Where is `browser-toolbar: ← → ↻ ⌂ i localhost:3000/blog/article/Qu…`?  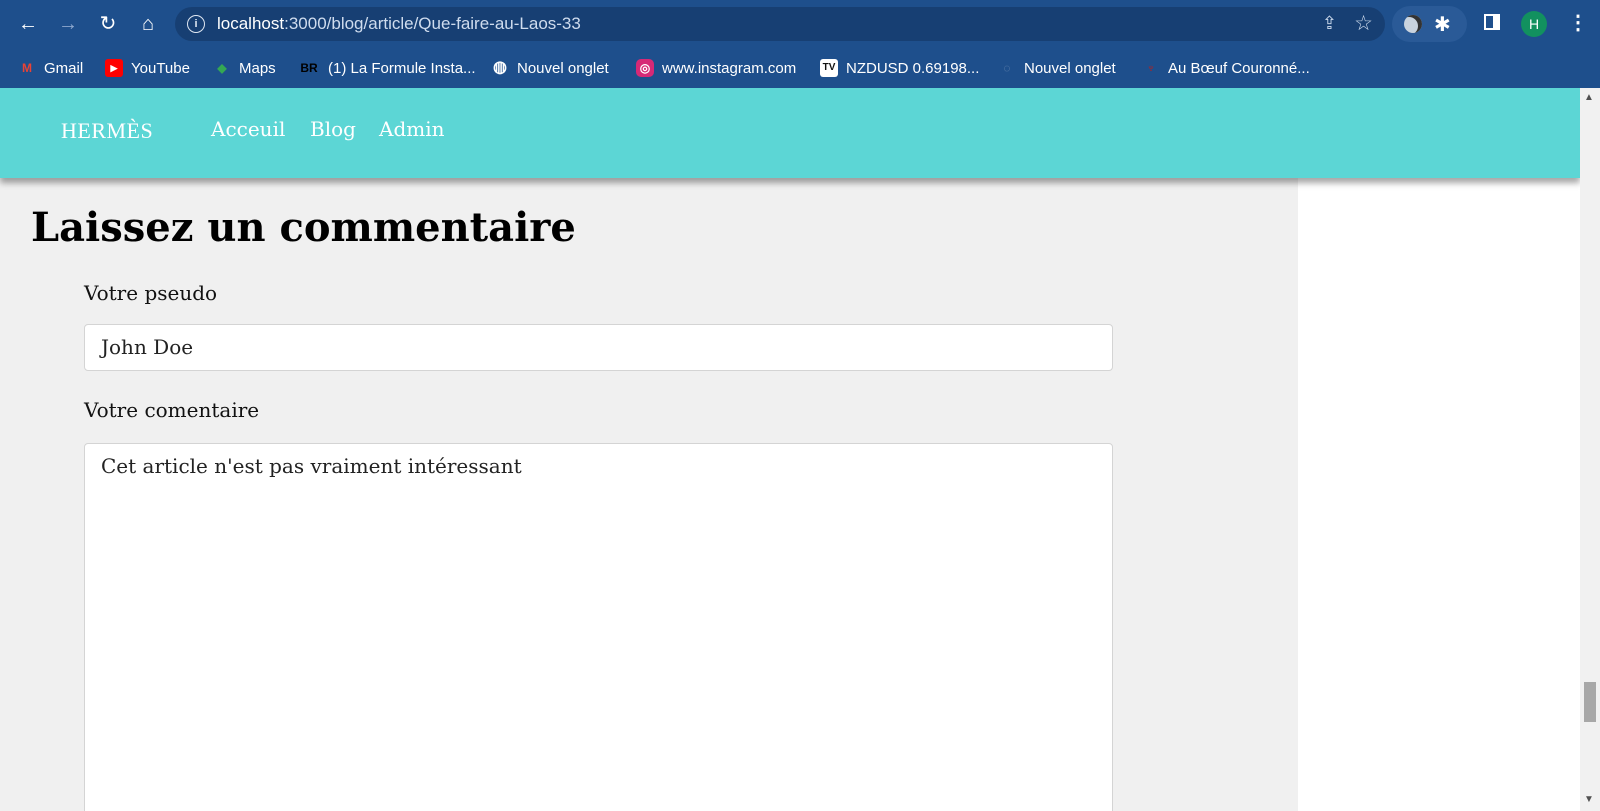
browser-toolbar: ← → ↻ ⌂ i localhost:3000/blog/article/Qu… is located at coordinates (800, 24).